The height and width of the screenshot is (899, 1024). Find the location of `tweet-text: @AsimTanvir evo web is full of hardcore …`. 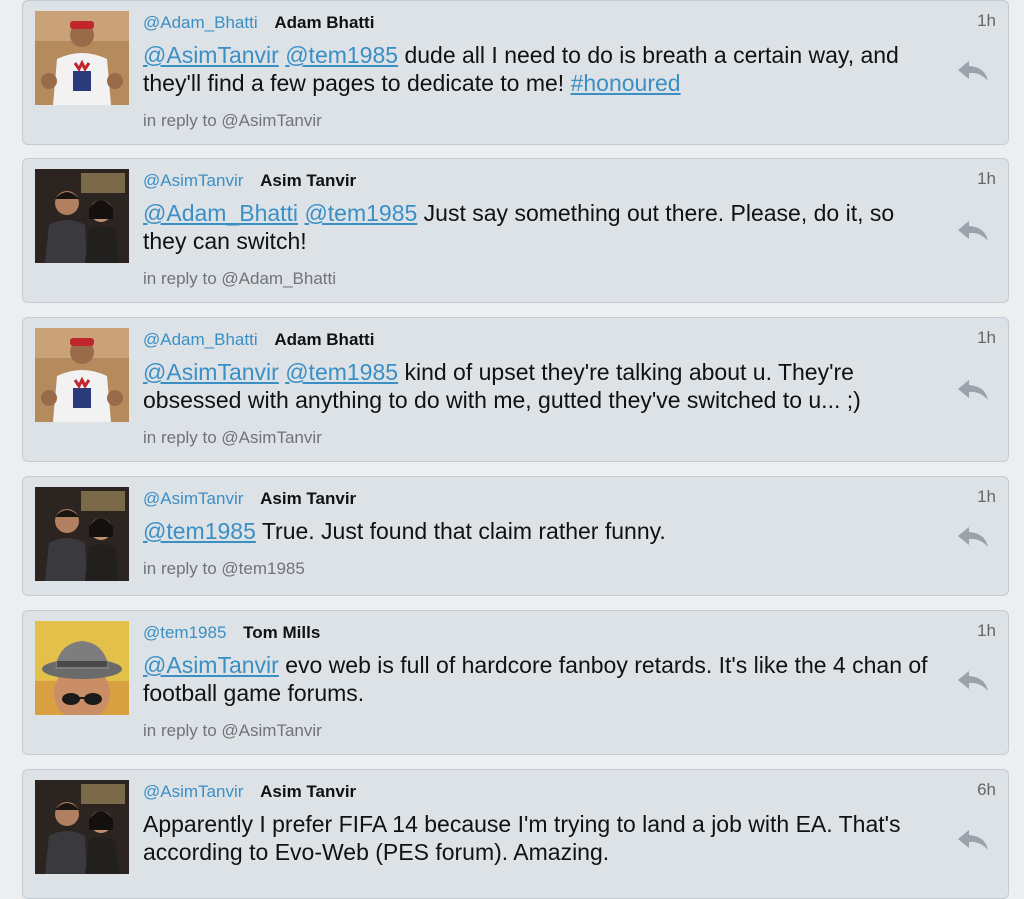

tweet-text: @AsimTanvir evo web is full of hardcore … is located at coordinates (543, 679).